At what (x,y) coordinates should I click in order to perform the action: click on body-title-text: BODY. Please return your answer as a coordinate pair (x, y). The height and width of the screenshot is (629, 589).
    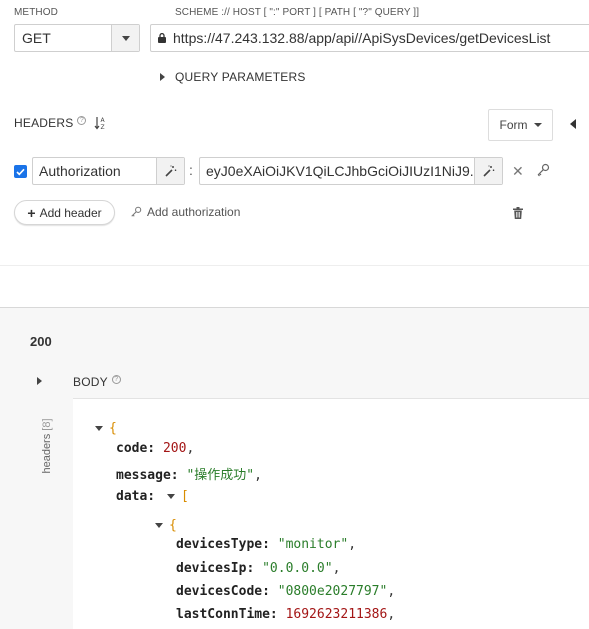
    Looking at the image, I should click on (90, 382).